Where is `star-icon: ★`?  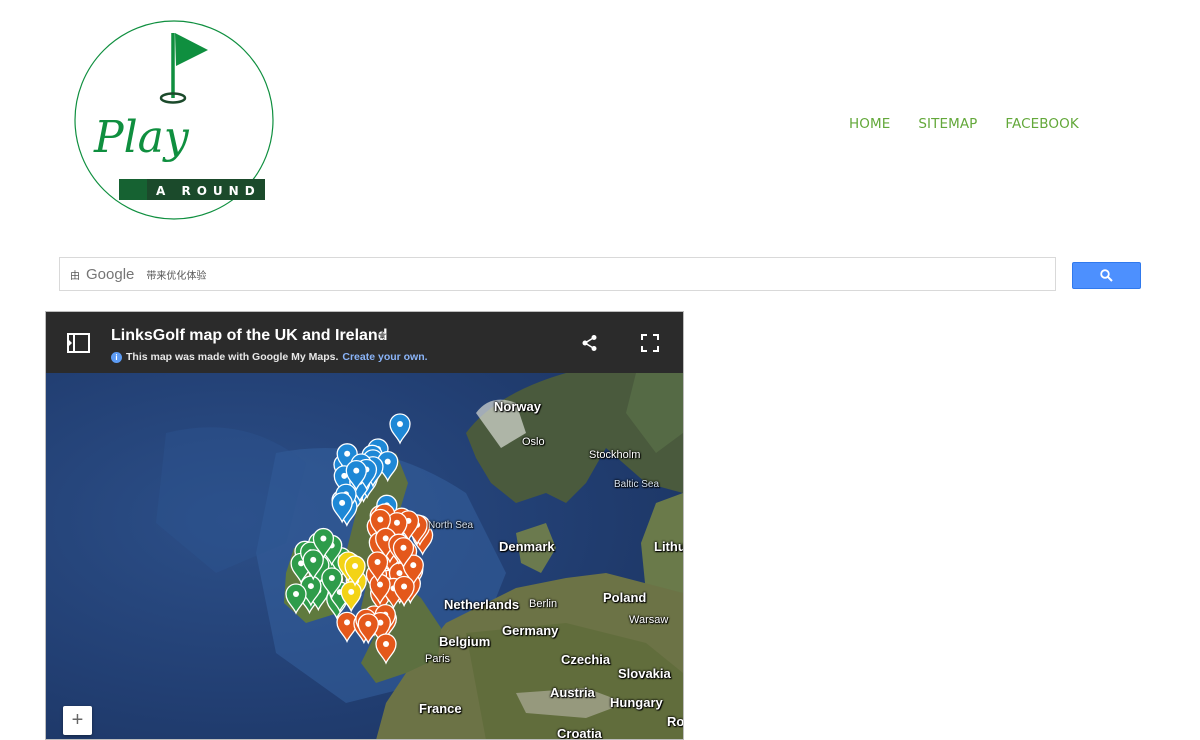
star-icon: ★ is located at coordinates (382, 335).